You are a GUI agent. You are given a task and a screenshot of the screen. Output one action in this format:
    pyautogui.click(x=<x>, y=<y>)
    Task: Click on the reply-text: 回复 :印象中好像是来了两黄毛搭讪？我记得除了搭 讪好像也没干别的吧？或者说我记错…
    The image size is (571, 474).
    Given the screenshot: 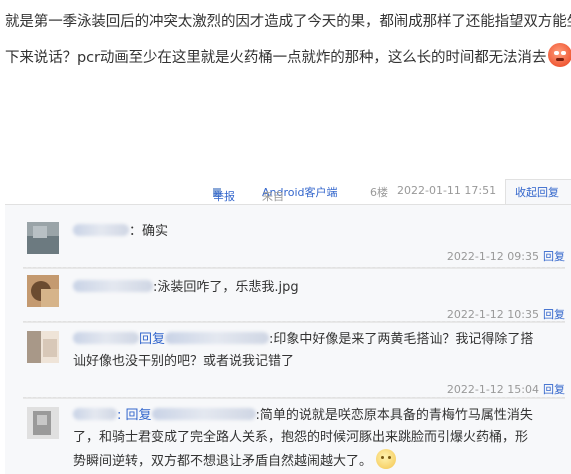 What is the action you would take?
    pyautogui.click(x=303, y=351)
    